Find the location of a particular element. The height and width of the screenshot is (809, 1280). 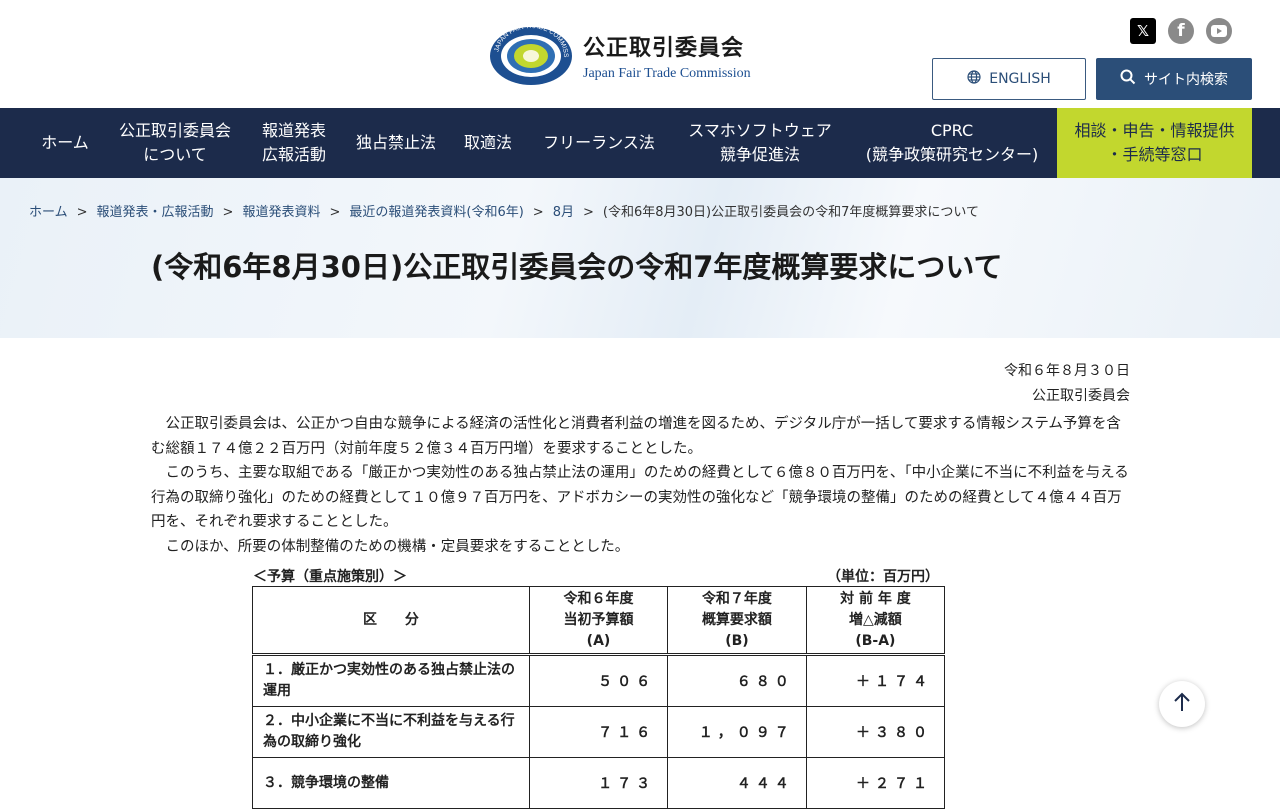

col-header-r6-budget: 令和６年度 当初予算額 (A) is located at coordinates (598, 621).